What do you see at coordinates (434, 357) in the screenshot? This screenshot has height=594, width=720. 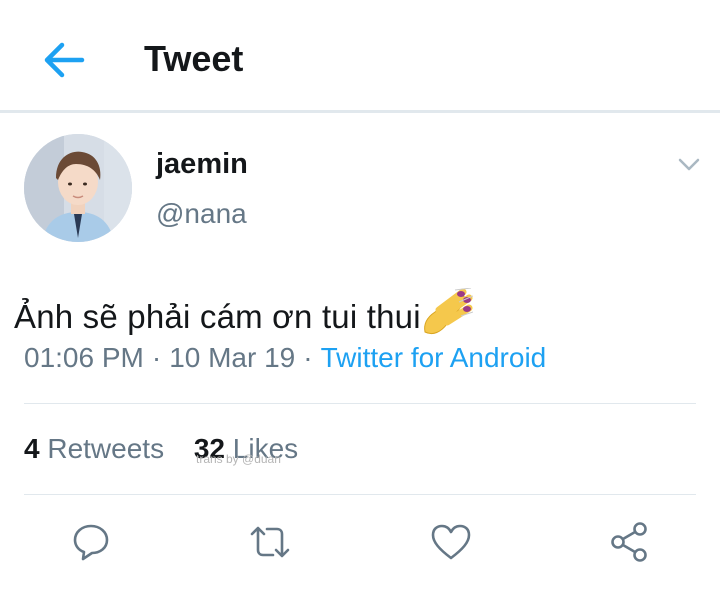 I see `tweet-source-link: Twitter for Android` at bounding box center [434, 357].